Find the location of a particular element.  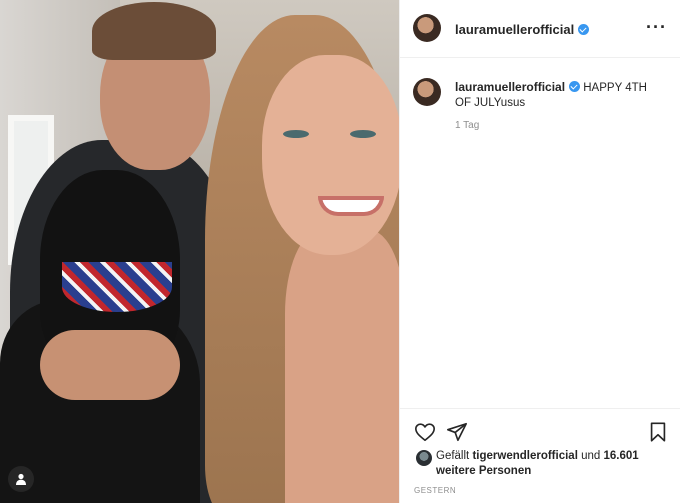

author-username: lauramuellerofficial is located at coordinates (514, 29).